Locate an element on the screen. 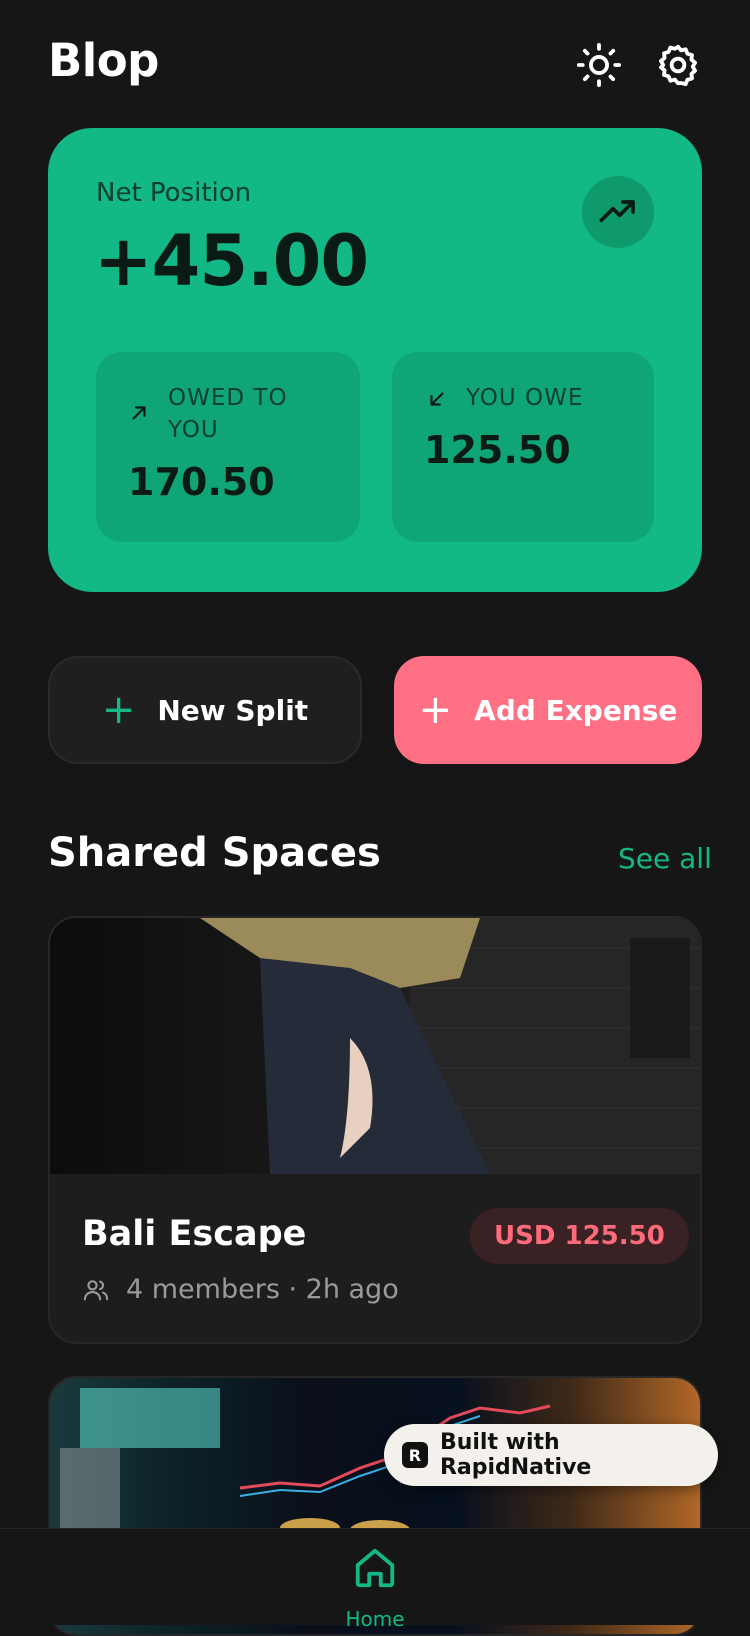  space-meta-text: 4 members · 2h ago is located at coordinates (262, 1289).